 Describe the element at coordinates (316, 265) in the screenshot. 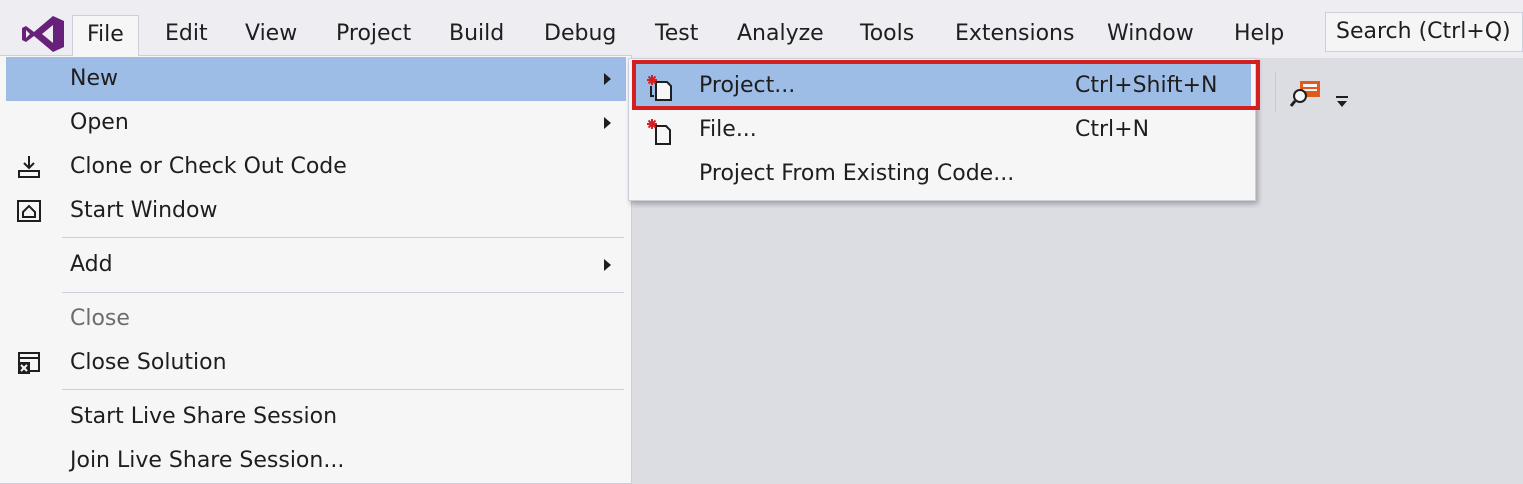

I see `file-menu-item-add: Add` at that location.